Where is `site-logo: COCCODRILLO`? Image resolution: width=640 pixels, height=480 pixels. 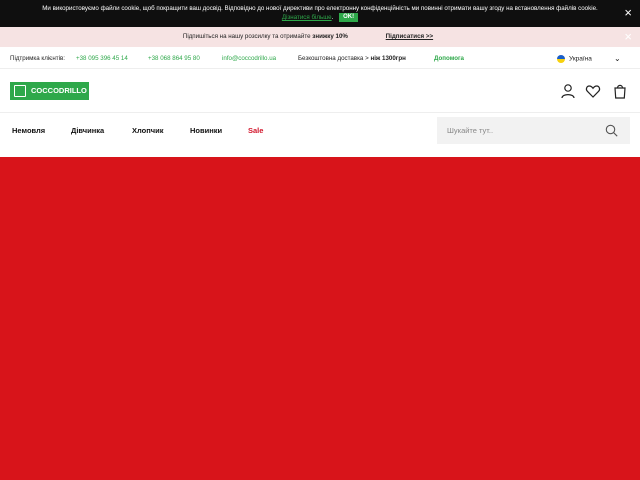
site-logo: COCCODRILLO is located at coordinates (49, 91).